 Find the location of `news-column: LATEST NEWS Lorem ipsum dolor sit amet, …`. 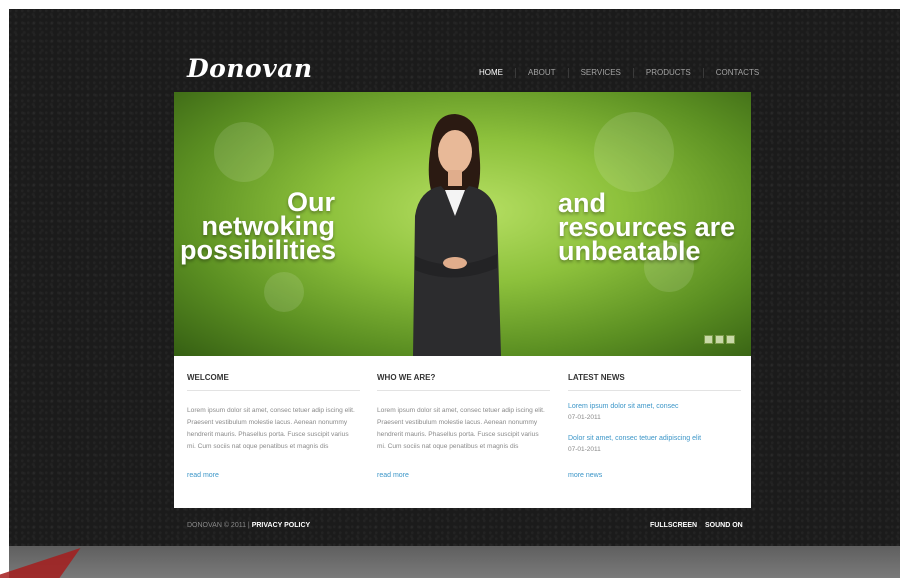

news-column: LATEST NEWS Lorem ipsum dolor sit amet, … is located at coordinates (654, 417).